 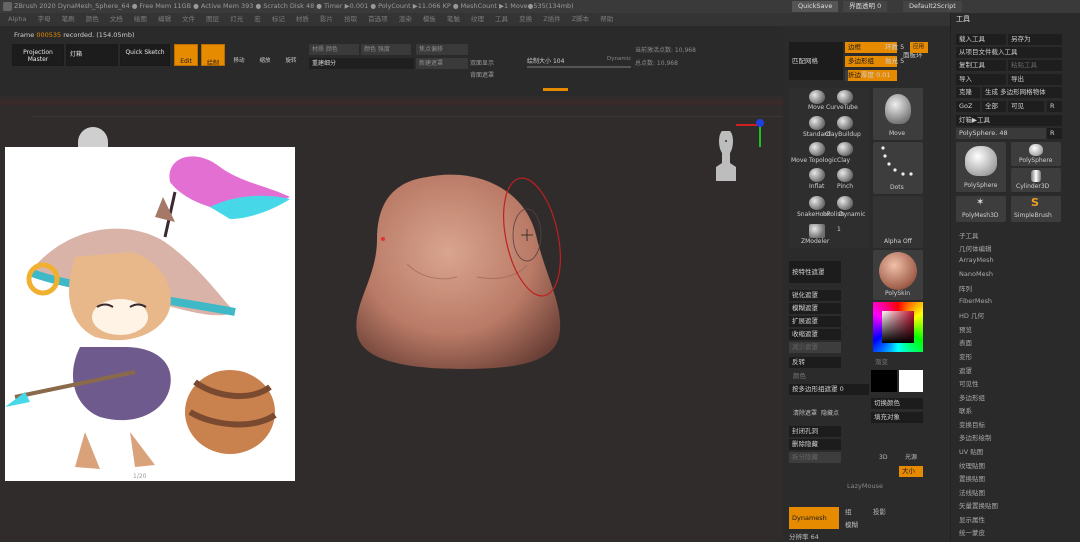 What do you see at coordinates (815, 431) in the screenshot?
I see `close-holes-button: 封闭孔洞` at bounding box center [815, 431].